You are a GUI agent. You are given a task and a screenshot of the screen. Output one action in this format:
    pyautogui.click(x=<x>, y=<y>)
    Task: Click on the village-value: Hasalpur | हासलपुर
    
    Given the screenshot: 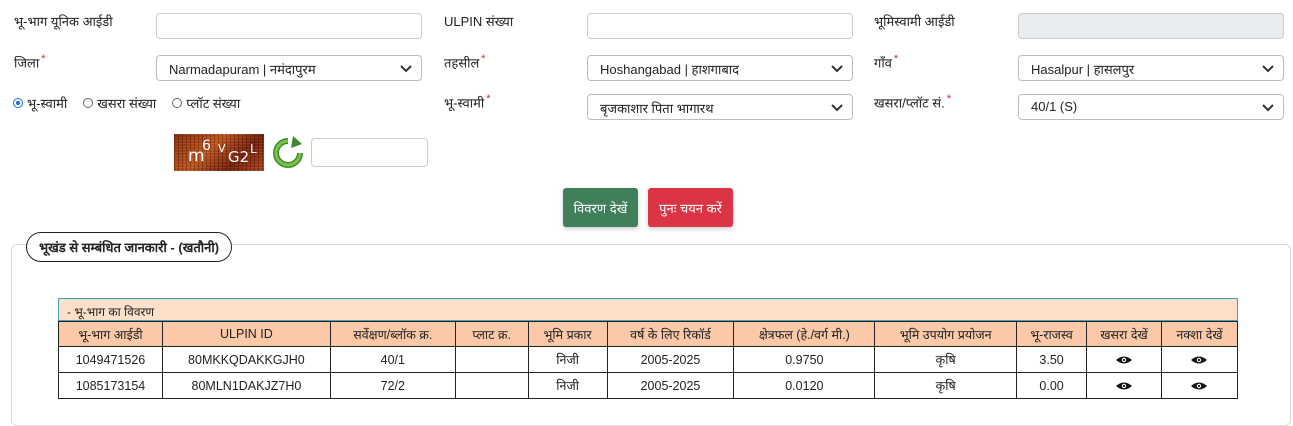 What is the action you would take?
    pyautogui.click(x=1083, y=69)
    